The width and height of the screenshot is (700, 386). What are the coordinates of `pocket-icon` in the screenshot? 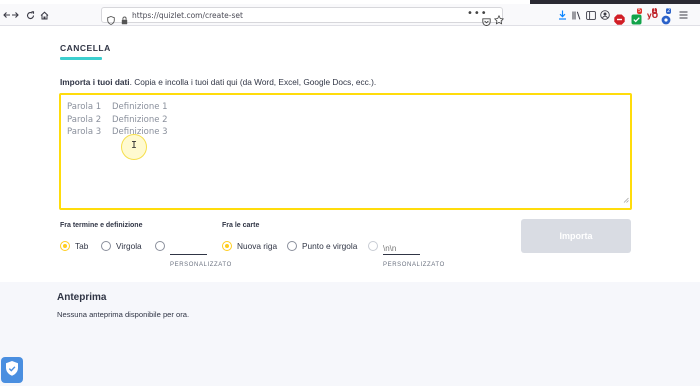 It's located at (486, 20).